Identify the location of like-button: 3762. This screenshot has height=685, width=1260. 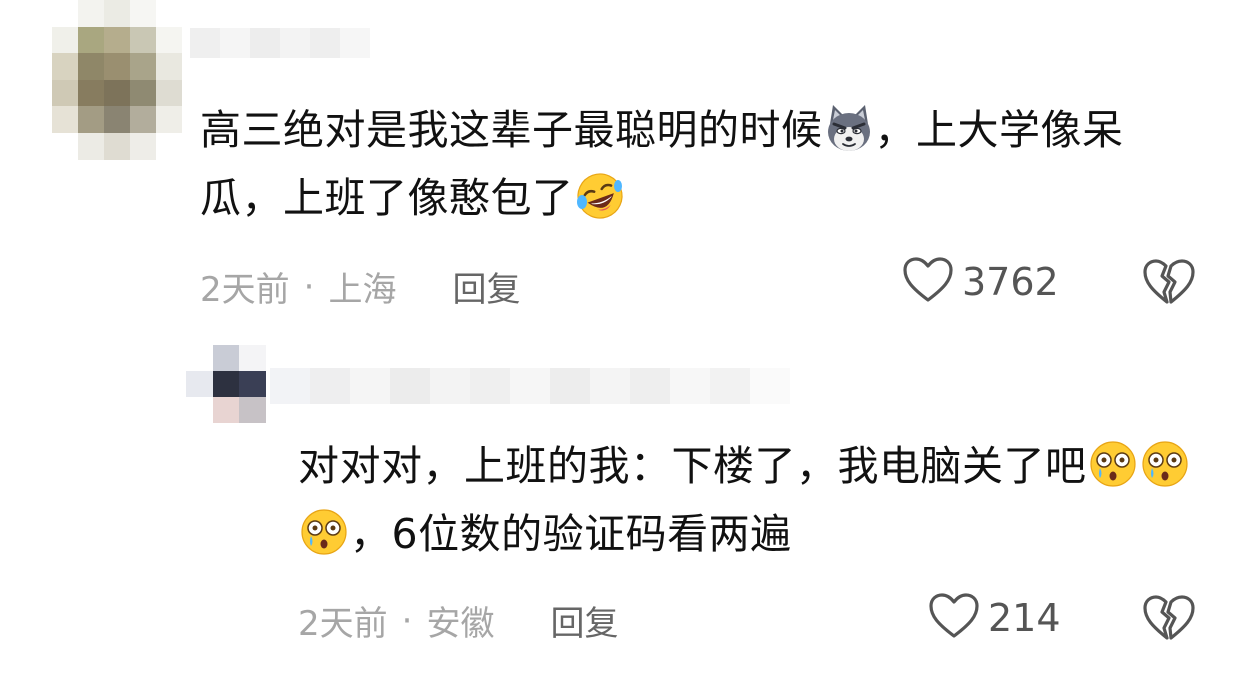
(980, 282).